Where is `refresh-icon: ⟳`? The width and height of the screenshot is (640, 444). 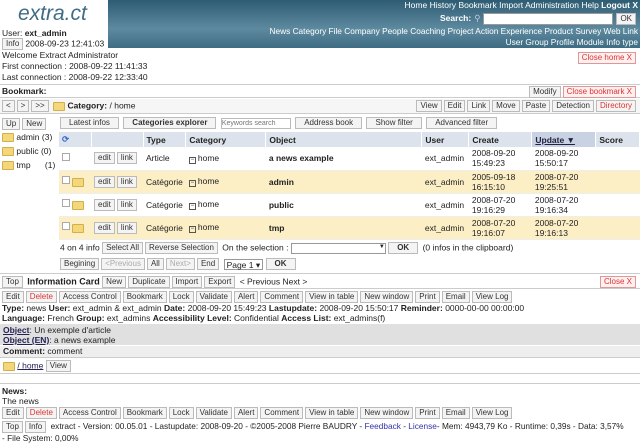 refresh-icon: ⟳ is located at coordinates (75, 139).